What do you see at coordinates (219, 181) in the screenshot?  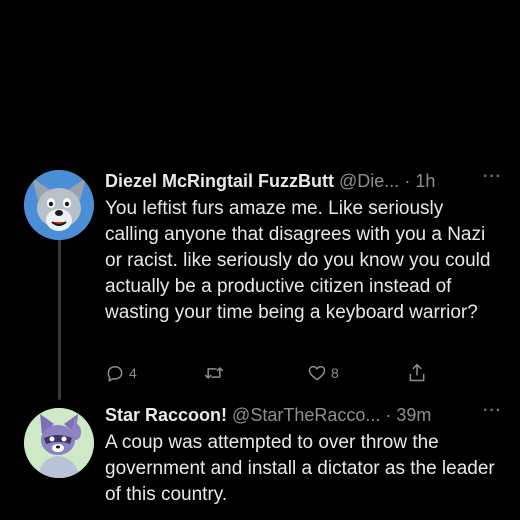 I see `display-name: Diezel McRingtail FuzzButt` at bounding box center [219, 181].